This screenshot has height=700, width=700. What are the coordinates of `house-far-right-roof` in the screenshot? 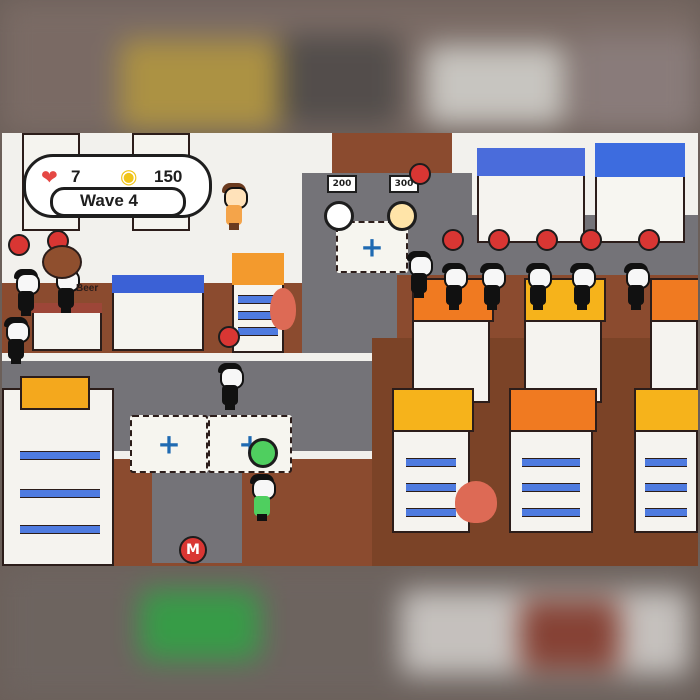 It's located at (640, 160).